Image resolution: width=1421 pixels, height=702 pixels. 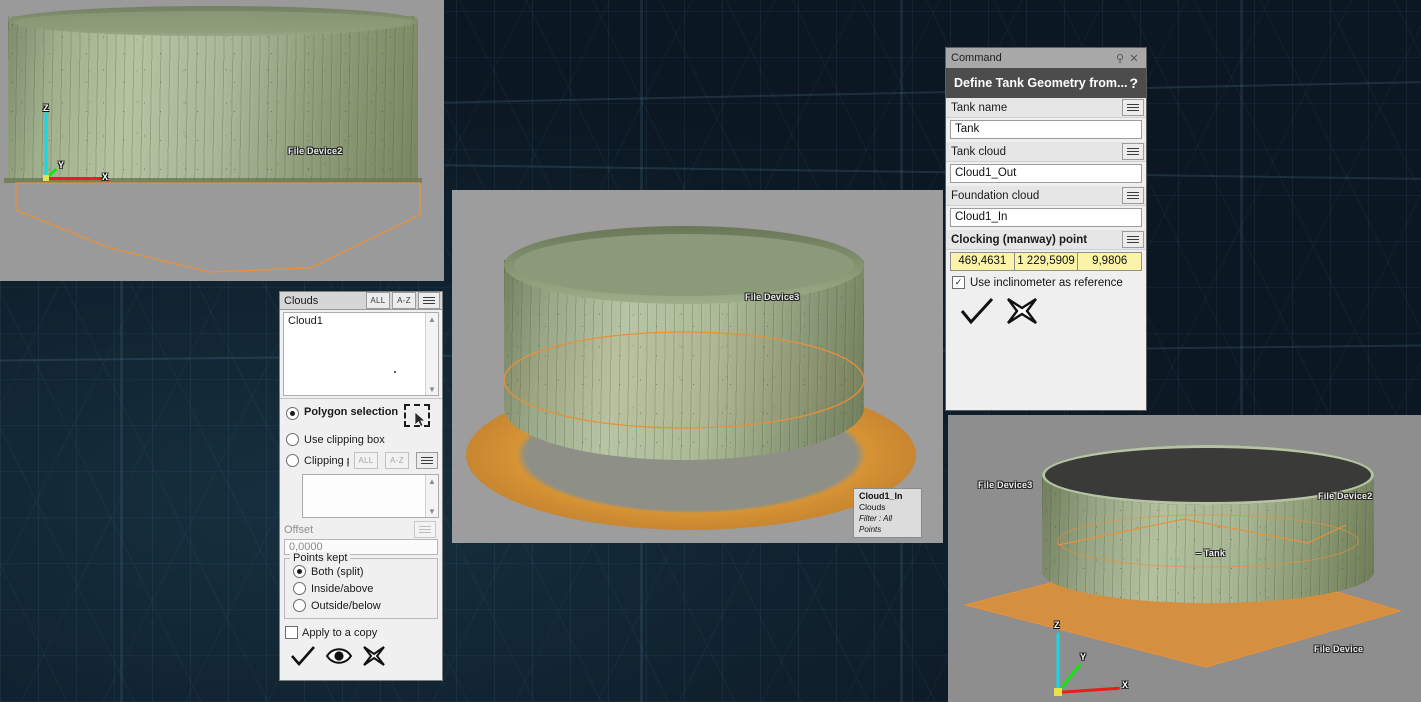 What do you see at coordinates (397, 460) in the screenshot?
I see `clipping-sort-button: A-Z` at bounding box center [397, 460].